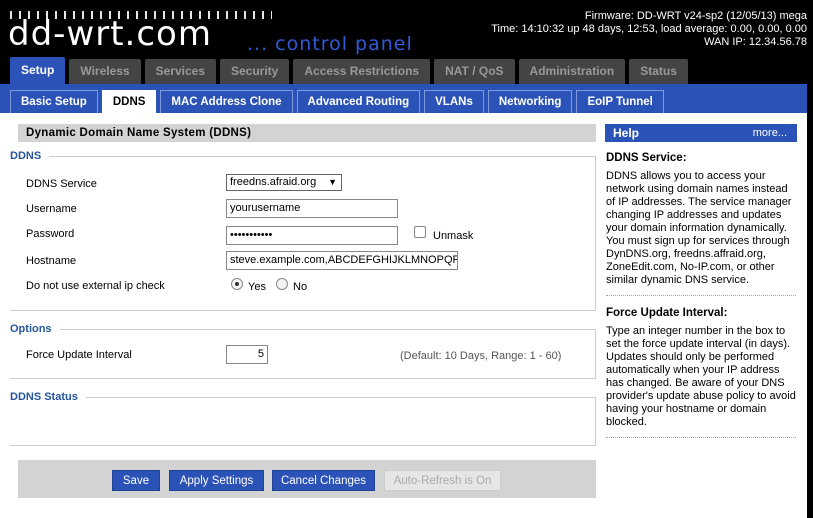  I want to click on subtab-basic-setup: Basic Setup, so click(54, 101).